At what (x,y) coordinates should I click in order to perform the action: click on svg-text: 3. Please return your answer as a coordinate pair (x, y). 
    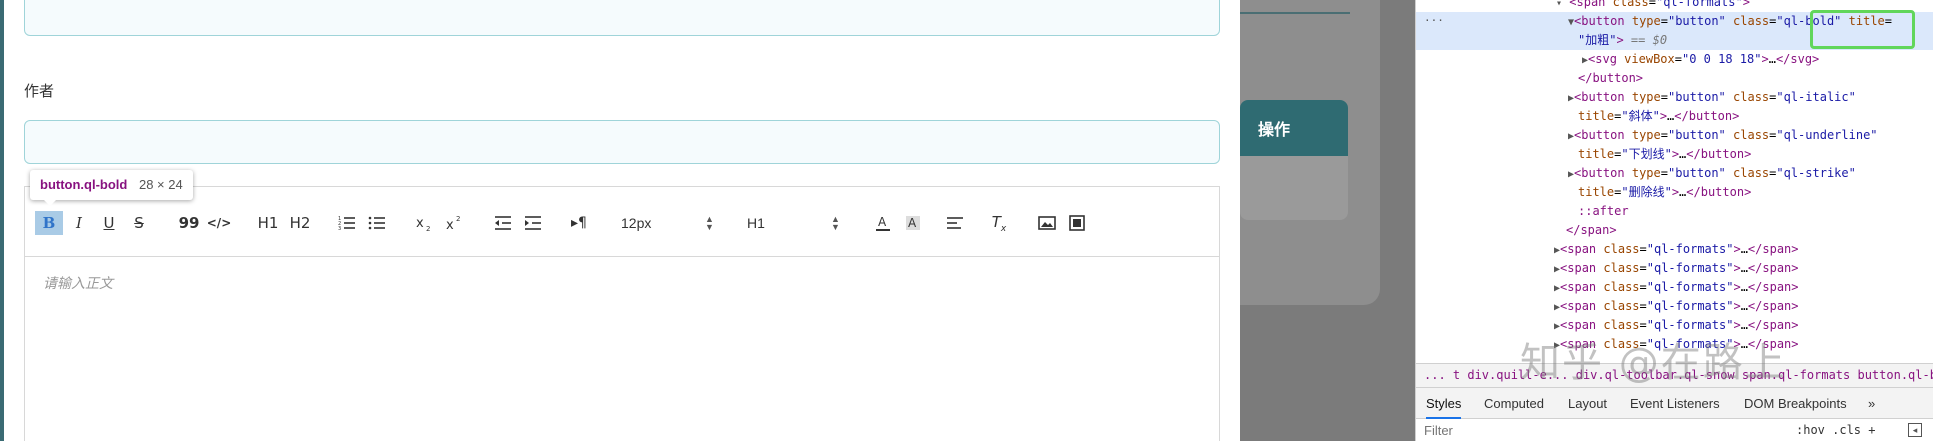
    Looking at the image, I should click on (339, 228).